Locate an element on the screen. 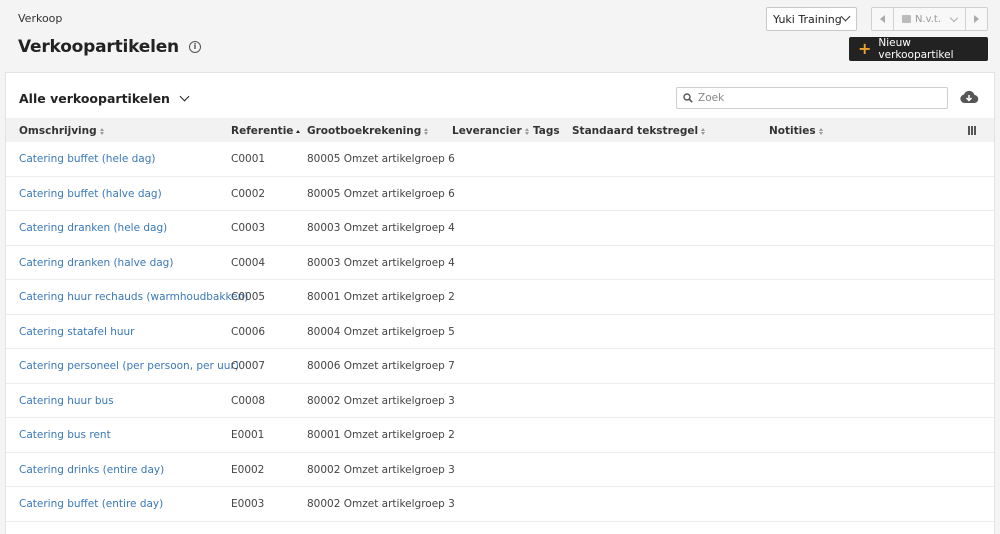  column-label: Standaard tekstregel is located at coordinates (635, 131).